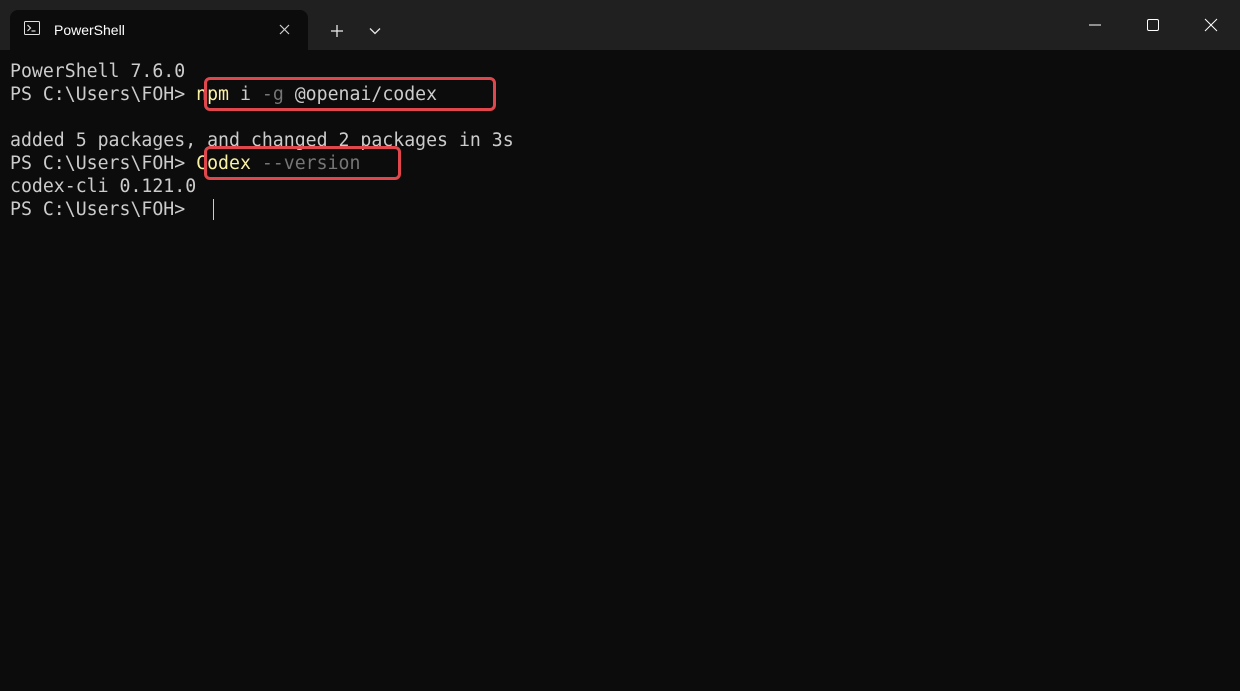 The height and width of the screenshot is (691, 1240). I want to click on new-tab-button, so click(337, 31).